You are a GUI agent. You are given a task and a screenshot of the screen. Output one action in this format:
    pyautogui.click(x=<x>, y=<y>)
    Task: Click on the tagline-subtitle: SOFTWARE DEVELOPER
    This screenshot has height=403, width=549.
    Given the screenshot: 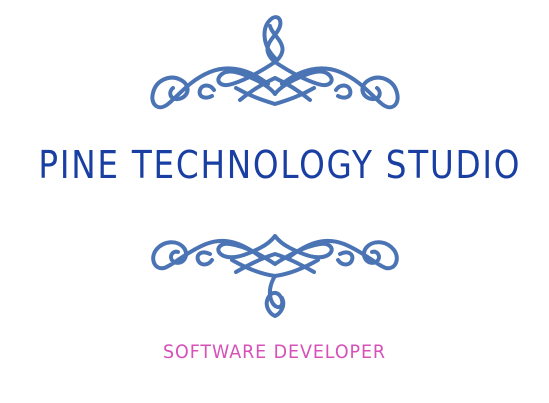 What is the action you would take?
    pyautogui.click(x=274, y=352)
    